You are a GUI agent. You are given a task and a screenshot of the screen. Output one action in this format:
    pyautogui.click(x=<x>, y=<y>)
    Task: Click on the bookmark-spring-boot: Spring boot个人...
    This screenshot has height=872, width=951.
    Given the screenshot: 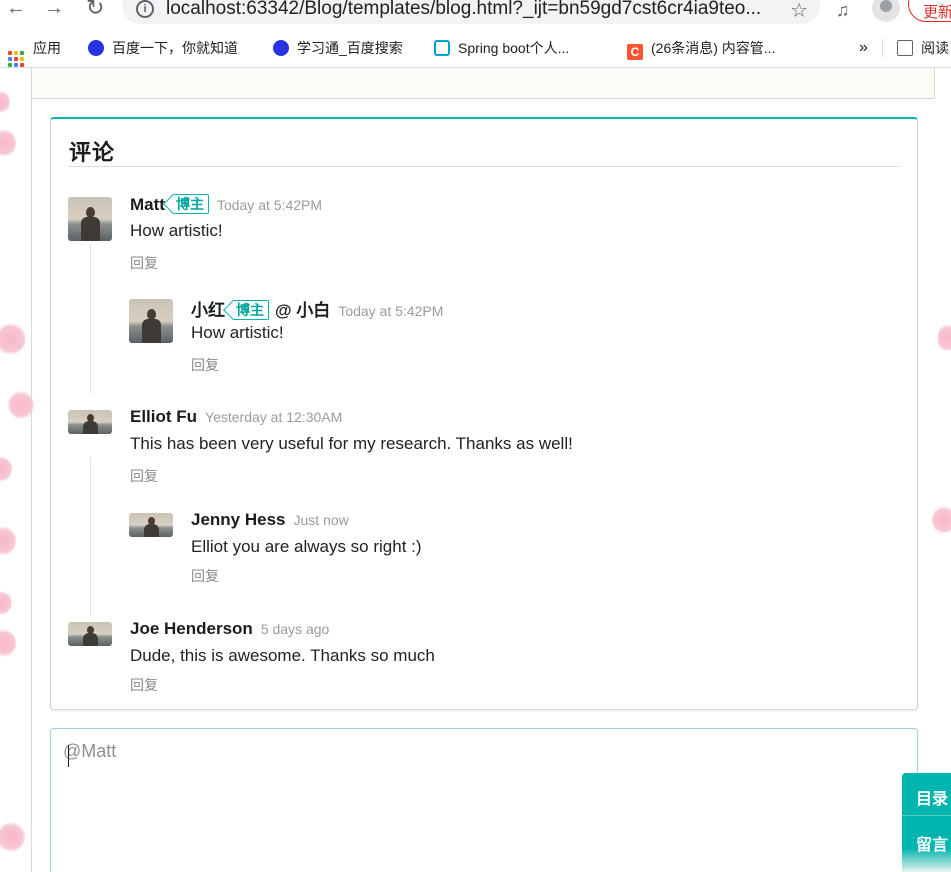 What is the action you would take?
    pyautogui.click(x=501, y=48)
    